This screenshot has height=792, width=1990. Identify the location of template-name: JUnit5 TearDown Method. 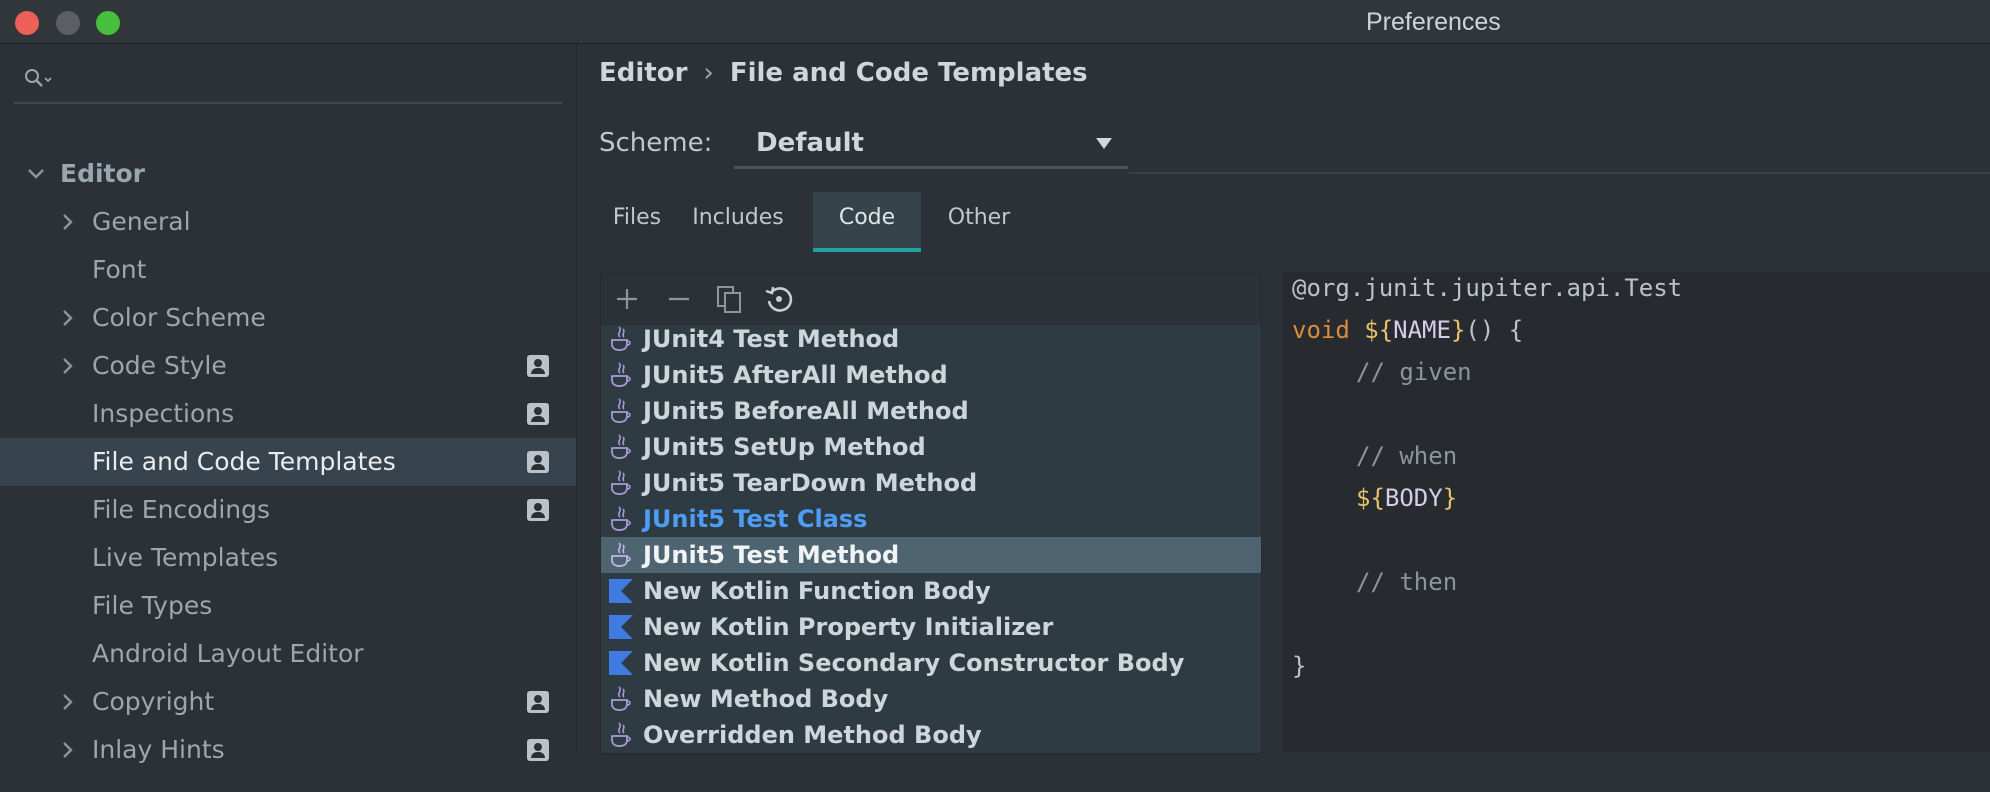
(810, 483).